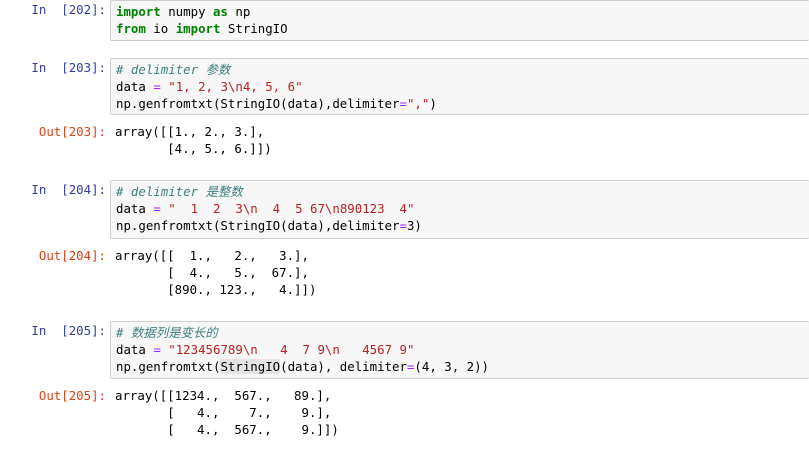 The image size is (809, 456). I want to click on code-token: from, so click(131, 28).